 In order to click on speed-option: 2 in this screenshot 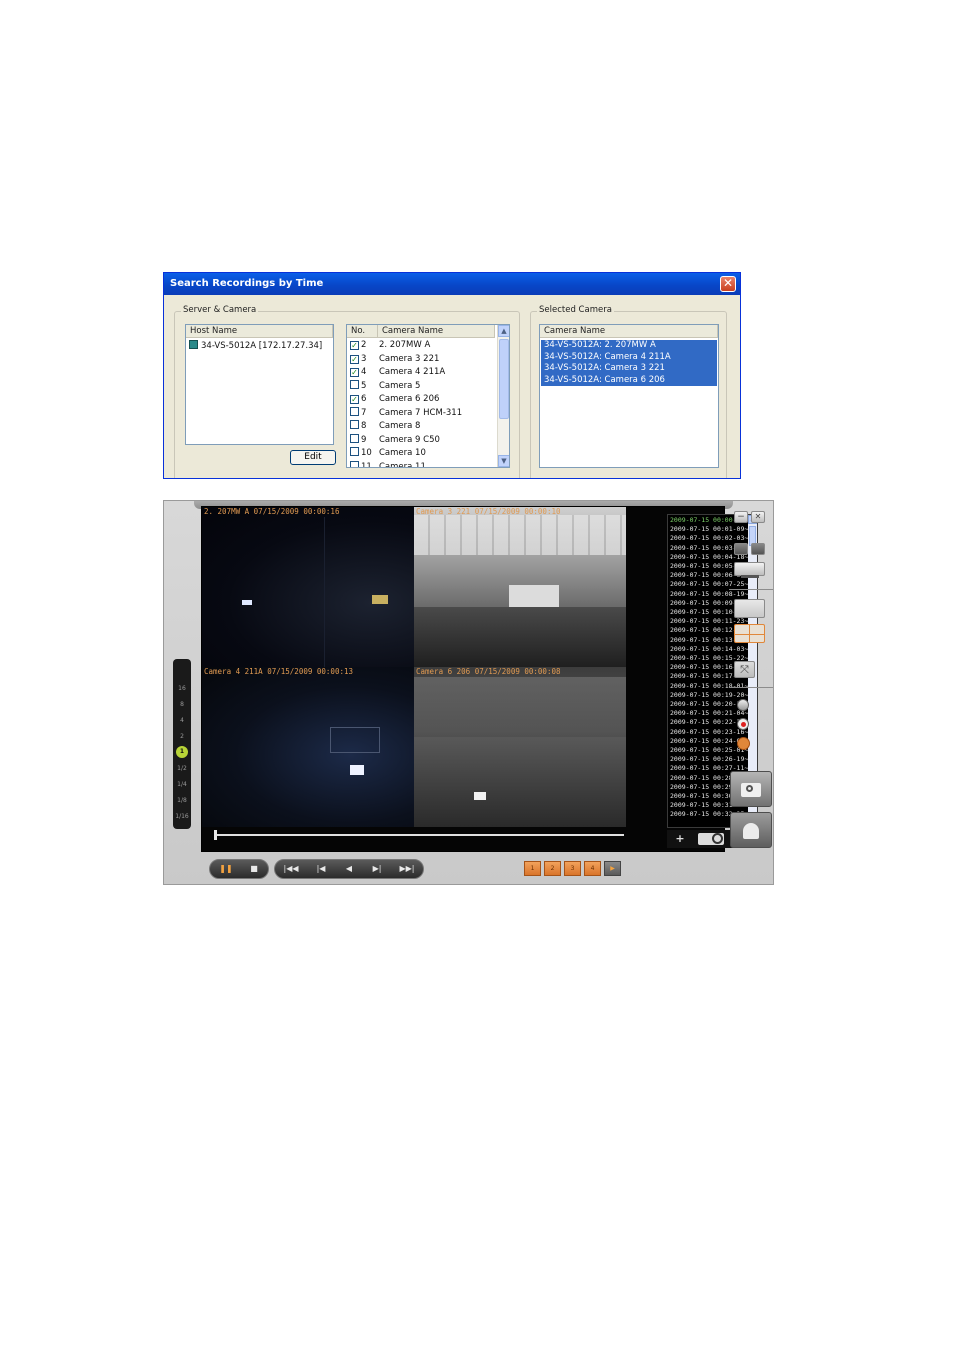, I will do `click(182, 736)`.